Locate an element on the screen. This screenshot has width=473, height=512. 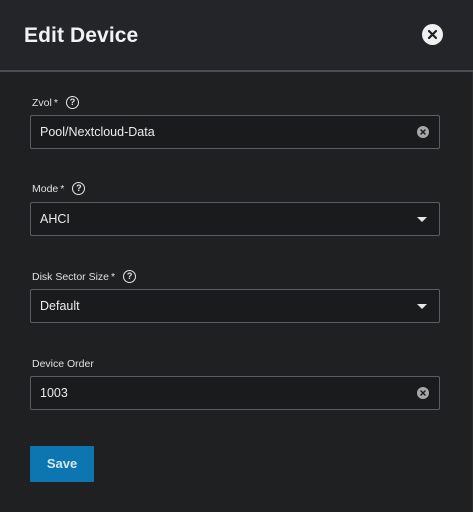
close-icon is located at coordinates (432, 34).